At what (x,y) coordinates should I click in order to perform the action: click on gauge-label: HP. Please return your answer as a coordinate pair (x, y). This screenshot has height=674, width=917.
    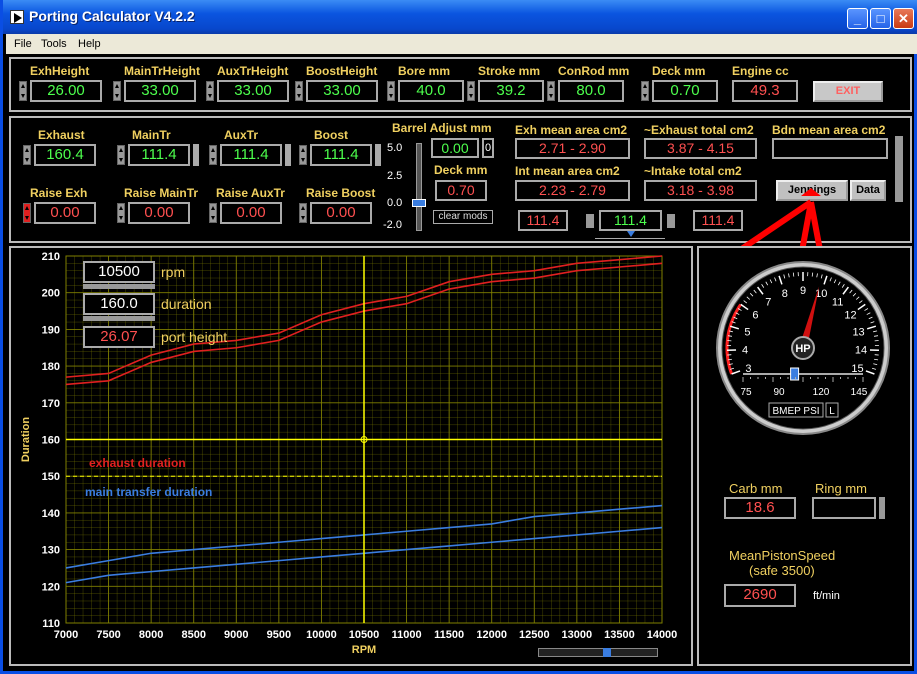
    Looking at the image, I should click on (802, 349).